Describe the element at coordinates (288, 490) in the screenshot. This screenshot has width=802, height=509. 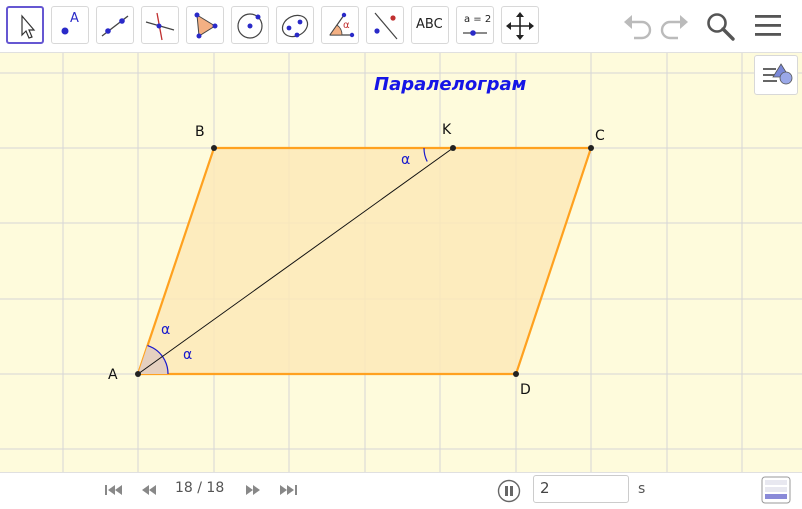
I see `last-slide-icon` at that location.